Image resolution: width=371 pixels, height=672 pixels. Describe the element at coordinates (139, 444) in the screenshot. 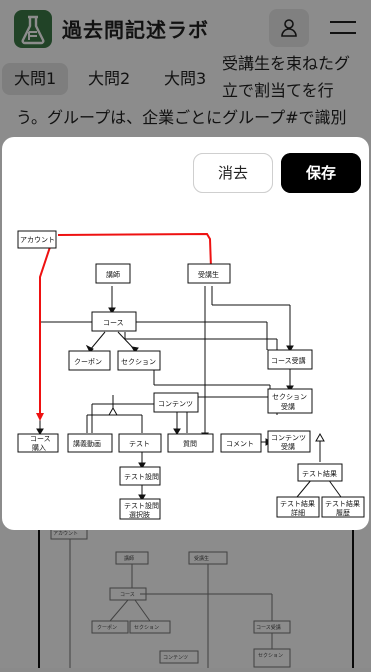

I see `label-test: テスト` at that location.